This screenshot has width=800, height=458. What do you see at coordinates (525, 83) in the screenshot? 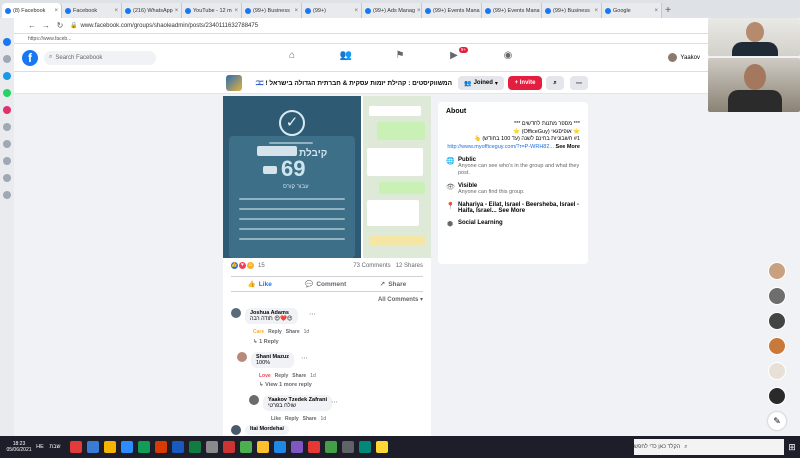
I see `invite-button: + Invite` at bounding box center [525, 83].